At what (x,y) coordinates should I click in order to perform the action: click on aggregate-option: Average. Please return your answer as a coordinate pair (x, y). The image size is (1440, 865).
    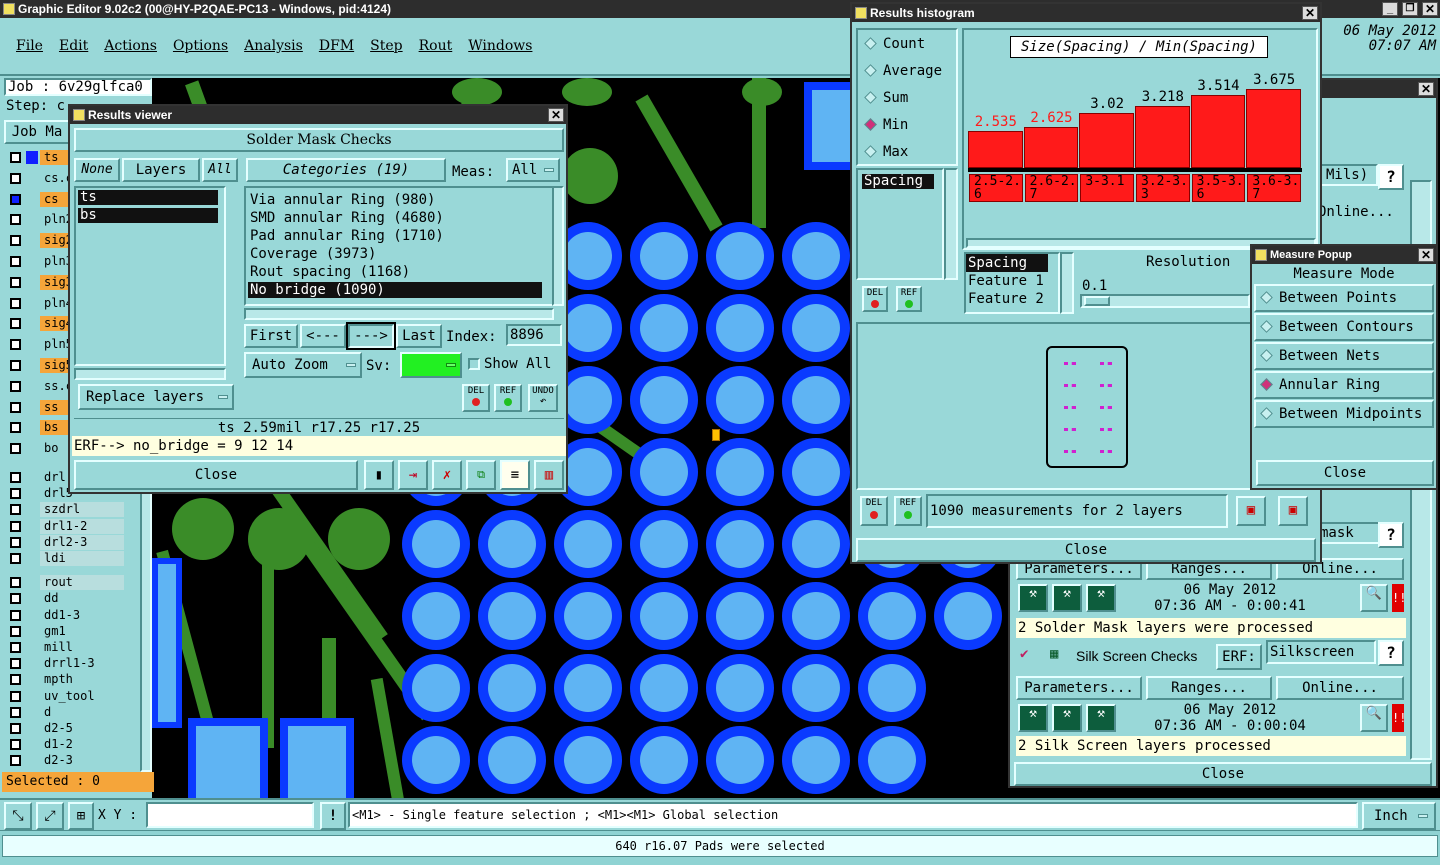
    Looking at the image, I should click on (903, 71).